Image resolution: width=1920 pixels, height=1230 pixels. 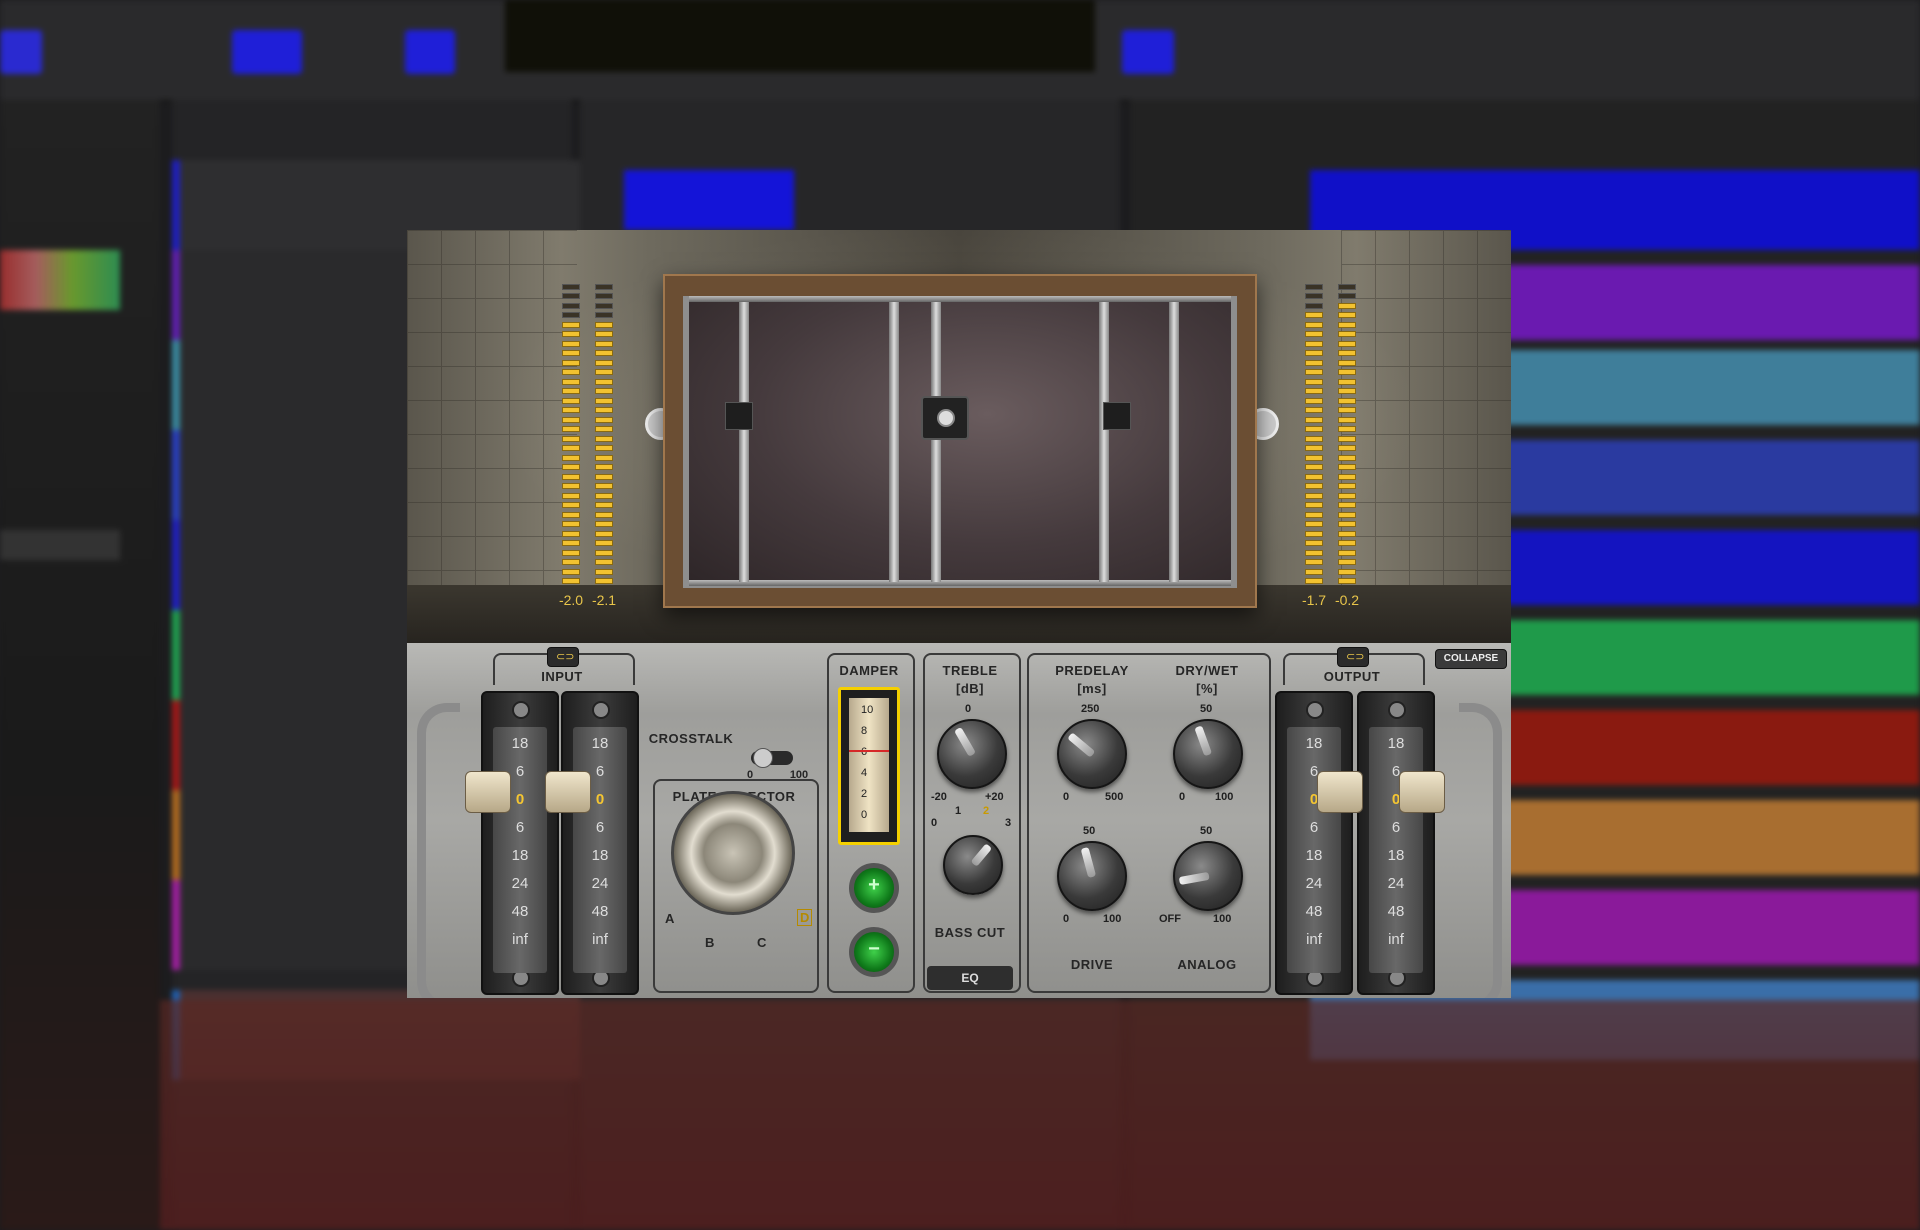 What do you see at coordinates (438, 850) in the screenshot?
I see `left-handle` at bounding box center [438, 850].